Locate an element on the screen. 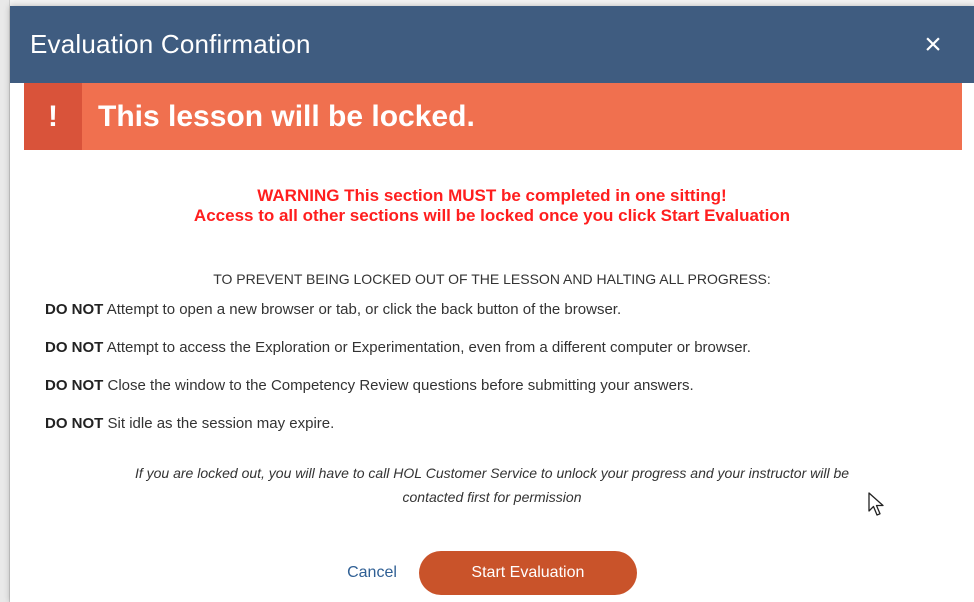 Image resolution: width=974 pixels, height=602 pixels. background-page-edge is located at coordinates (5, 301).